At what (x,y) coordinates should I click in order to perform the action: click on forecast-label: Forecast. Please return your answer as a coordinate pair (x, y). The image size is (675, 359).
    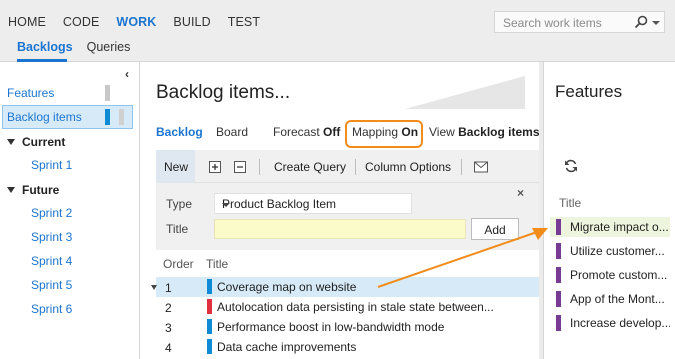
    Looking at the image, I should click on (296, 132).